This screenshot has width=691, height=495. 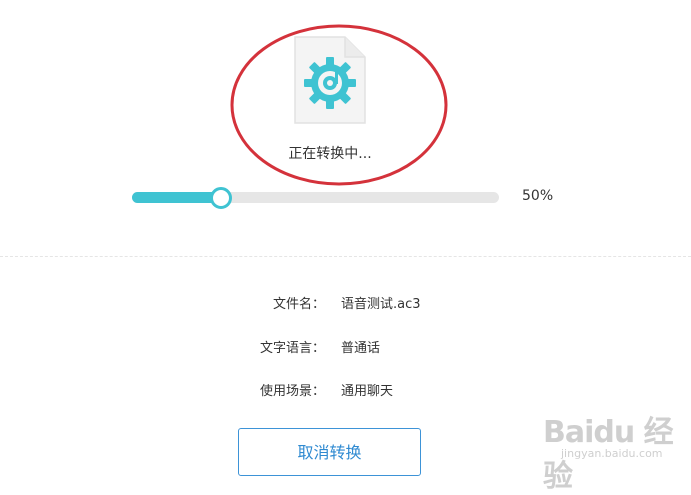 I want to click on info-value: 普通话, so click(x=361, y=348).